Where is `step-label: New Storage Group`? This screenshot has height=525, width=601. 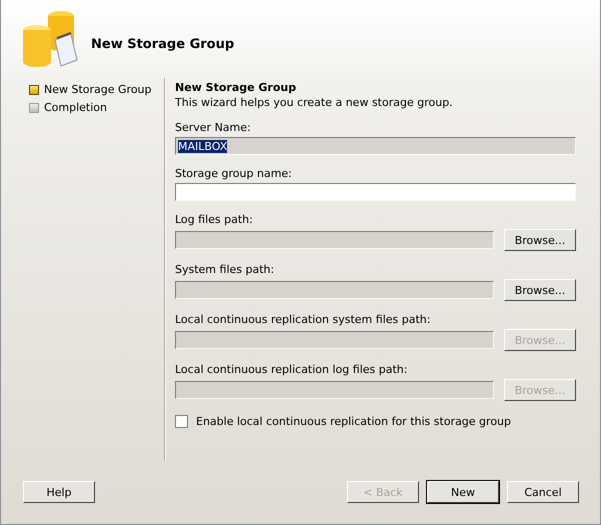
step-label: New Storage Group is located at coordinates (98, 89).